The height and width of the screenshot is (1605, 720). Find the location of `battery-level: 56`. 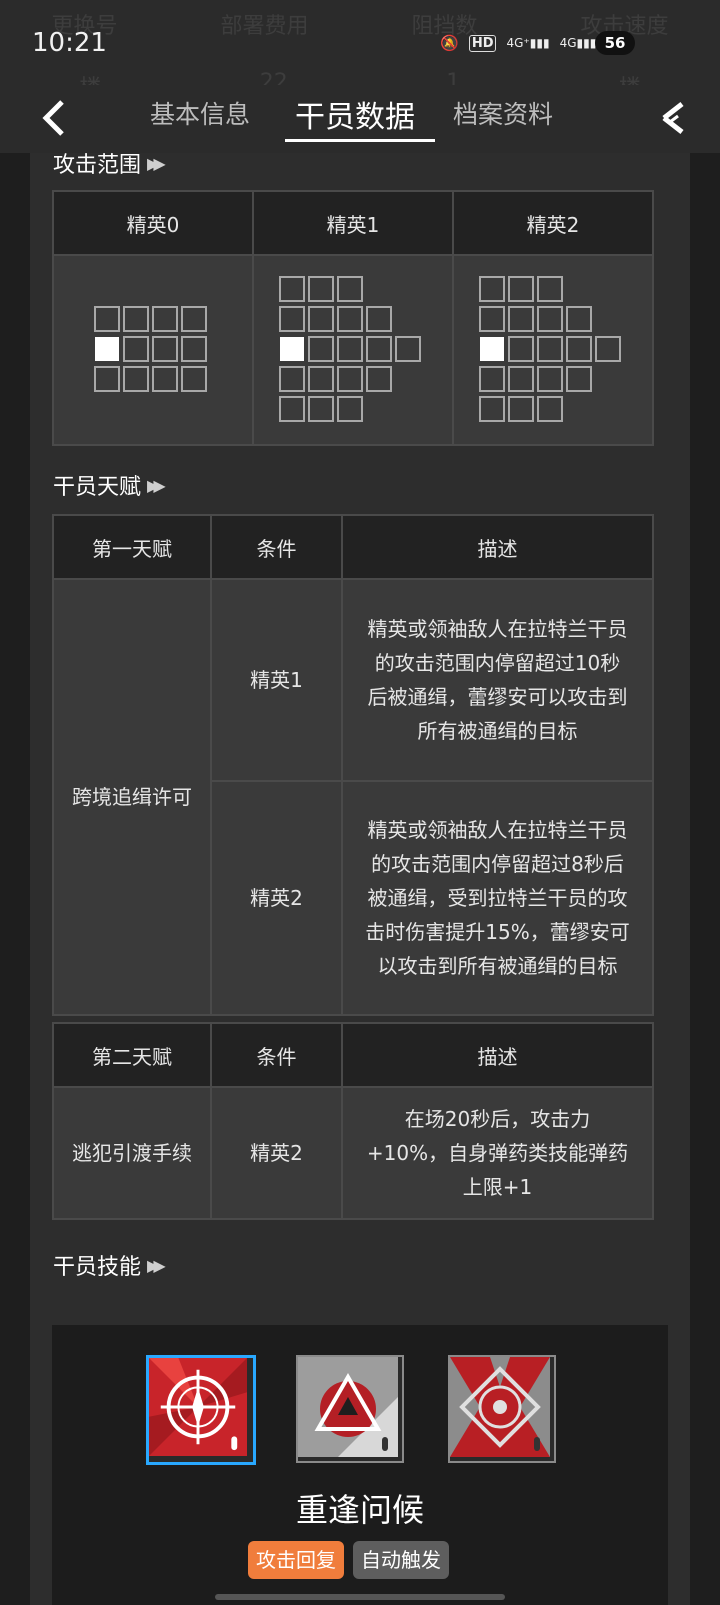

battery-level: 56 is located at coordinates (615, 43).